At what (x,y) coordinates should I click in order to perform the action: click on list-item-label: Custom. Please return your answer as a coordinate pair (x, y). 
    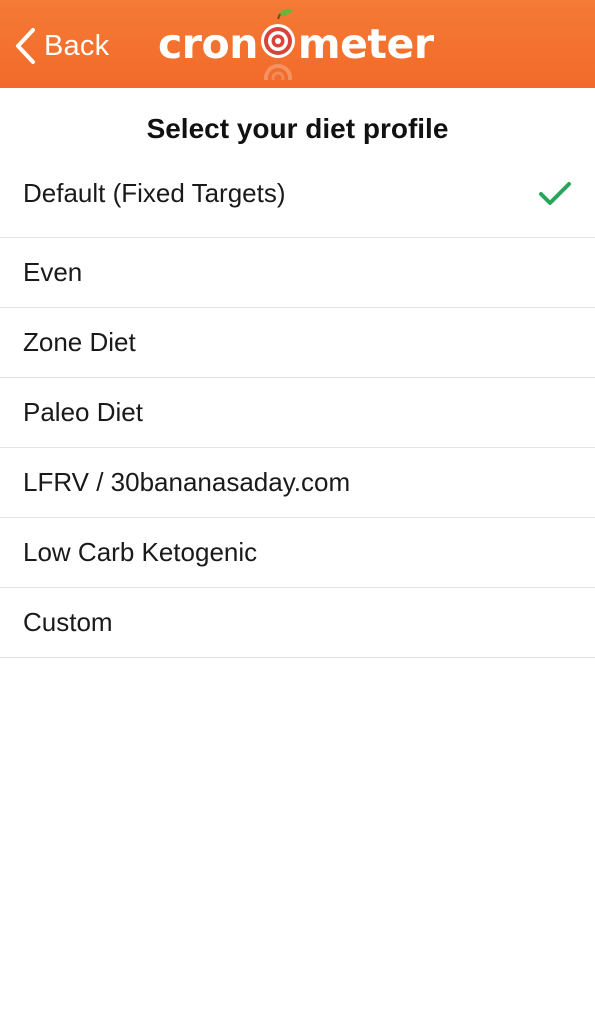
    Looking at the image, I should click on (68, 622).